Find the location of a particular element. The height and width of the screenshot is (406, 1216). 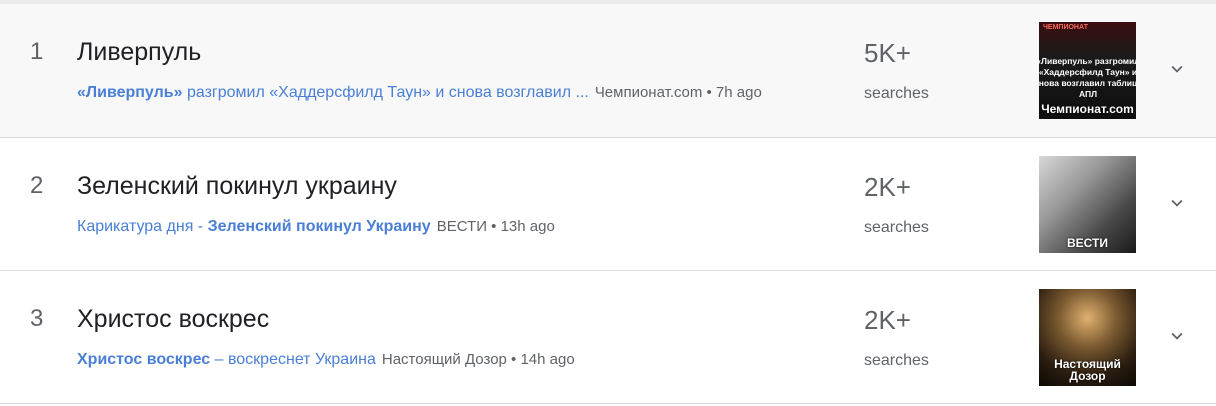

trend-title: Зеленский покинул украину is located at coordinates (237, 186).